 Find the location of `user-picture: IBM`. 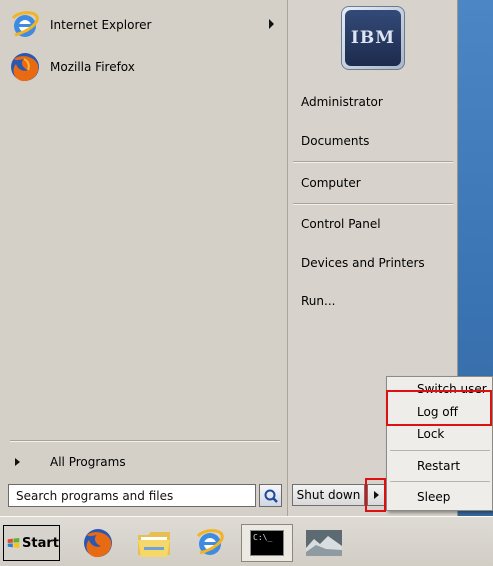

user-picture: IBM is located at coordinates (373, 38).